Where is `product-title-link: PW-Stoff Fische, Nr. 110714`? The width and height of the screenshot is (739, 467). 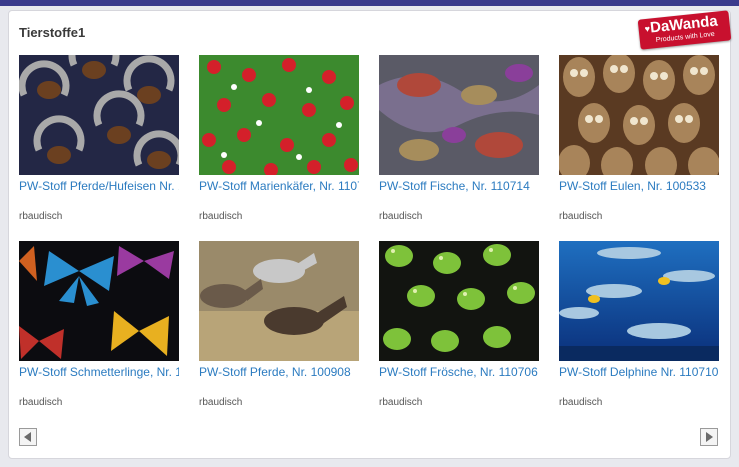 product-title-link: PW-Stoff Fische, Nr. 110714 is located at coordinates (459, 186).